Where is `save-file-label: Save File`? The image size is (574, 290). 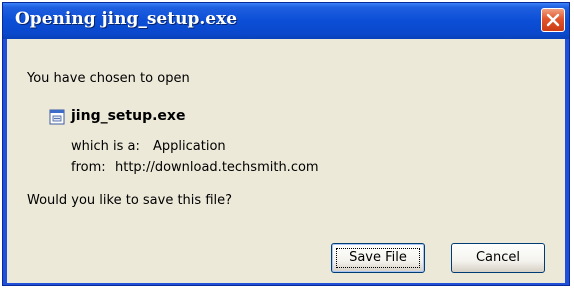 save-file-label: Save File is located at coordinates (378, 257).